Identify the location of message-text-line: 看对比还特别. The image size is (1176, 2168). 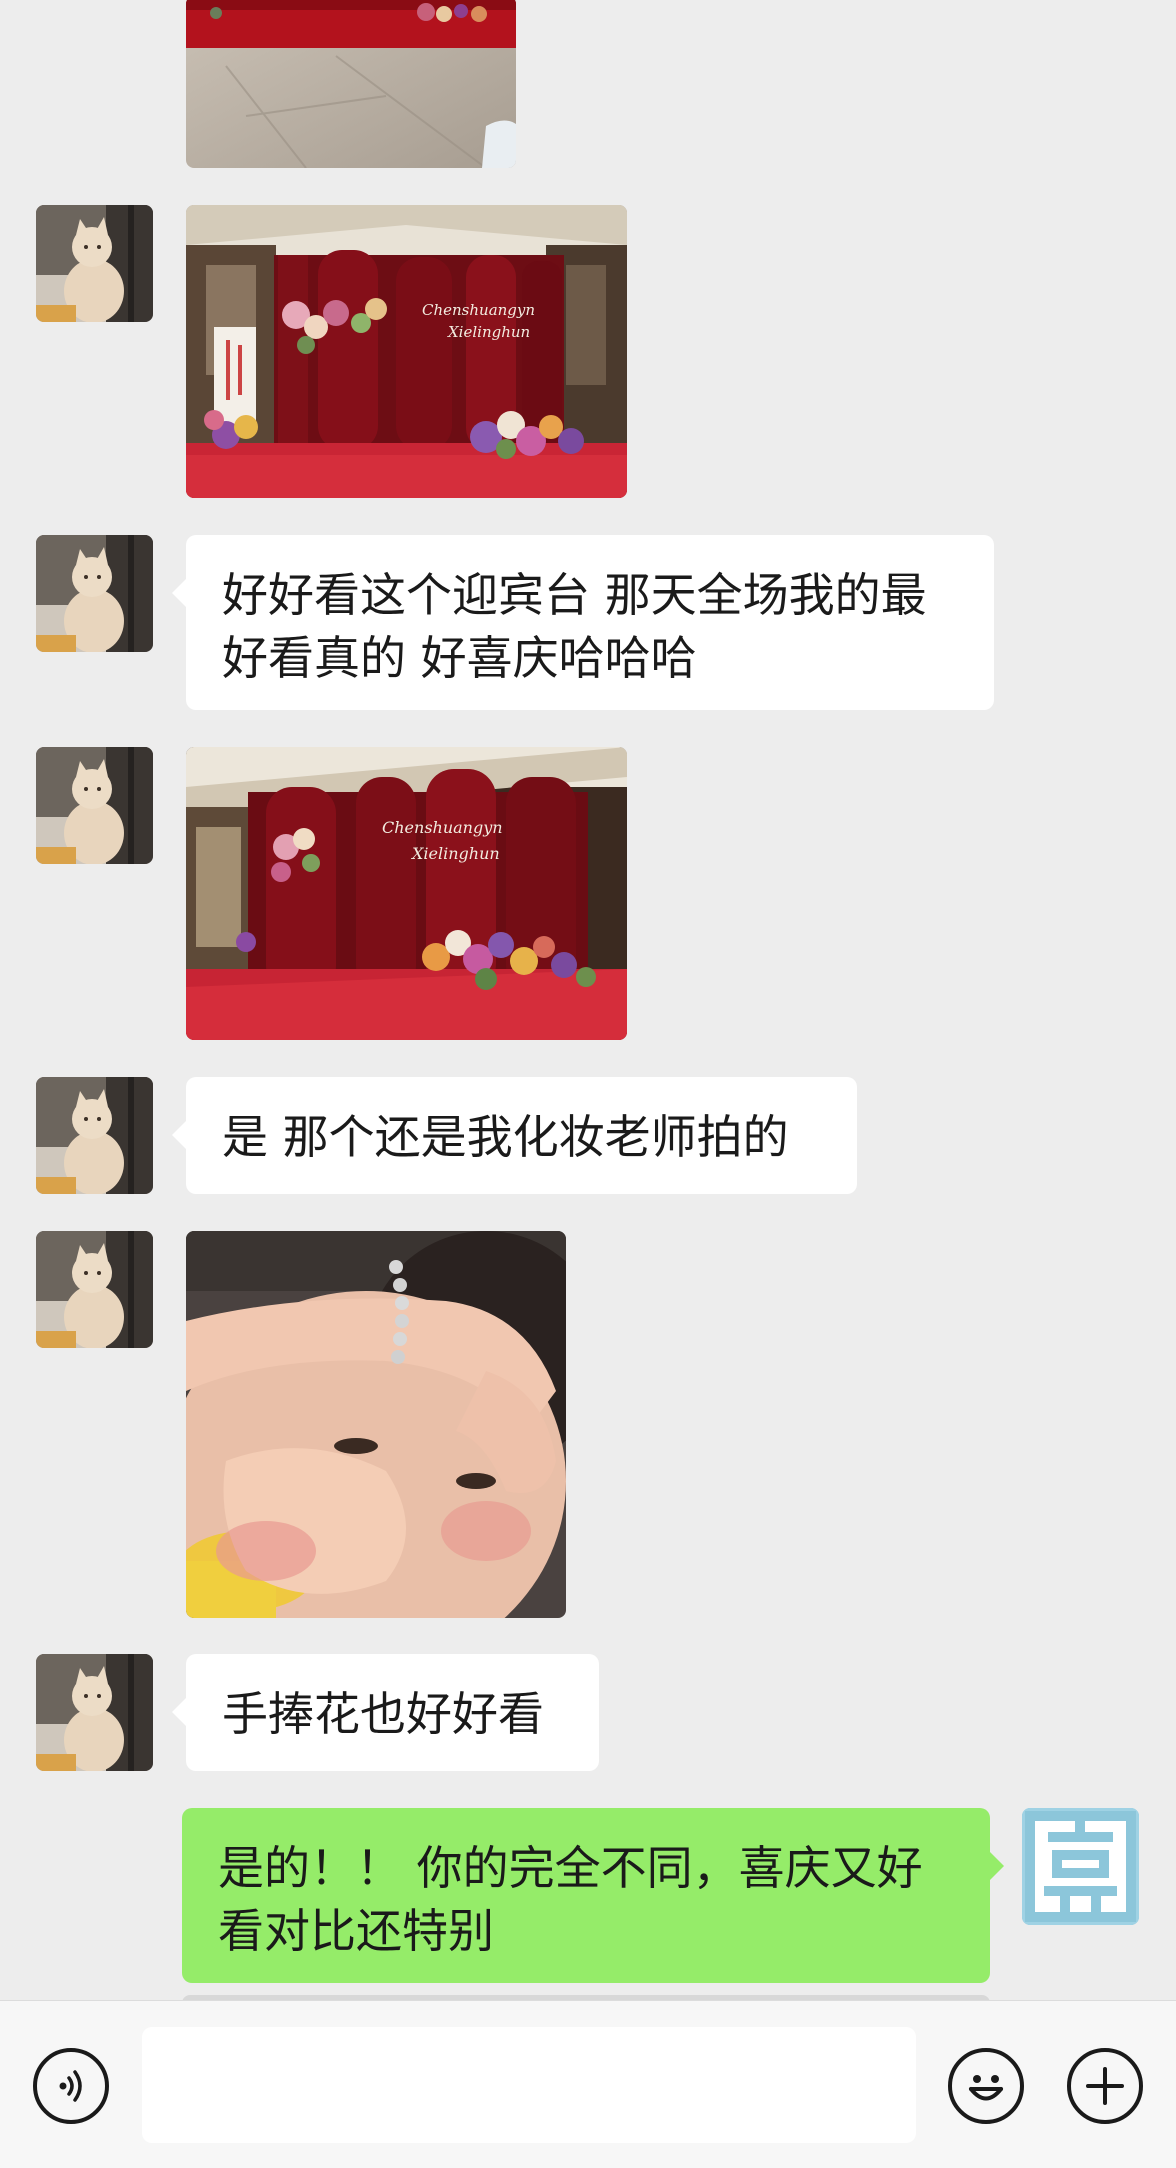
(356, 1931).